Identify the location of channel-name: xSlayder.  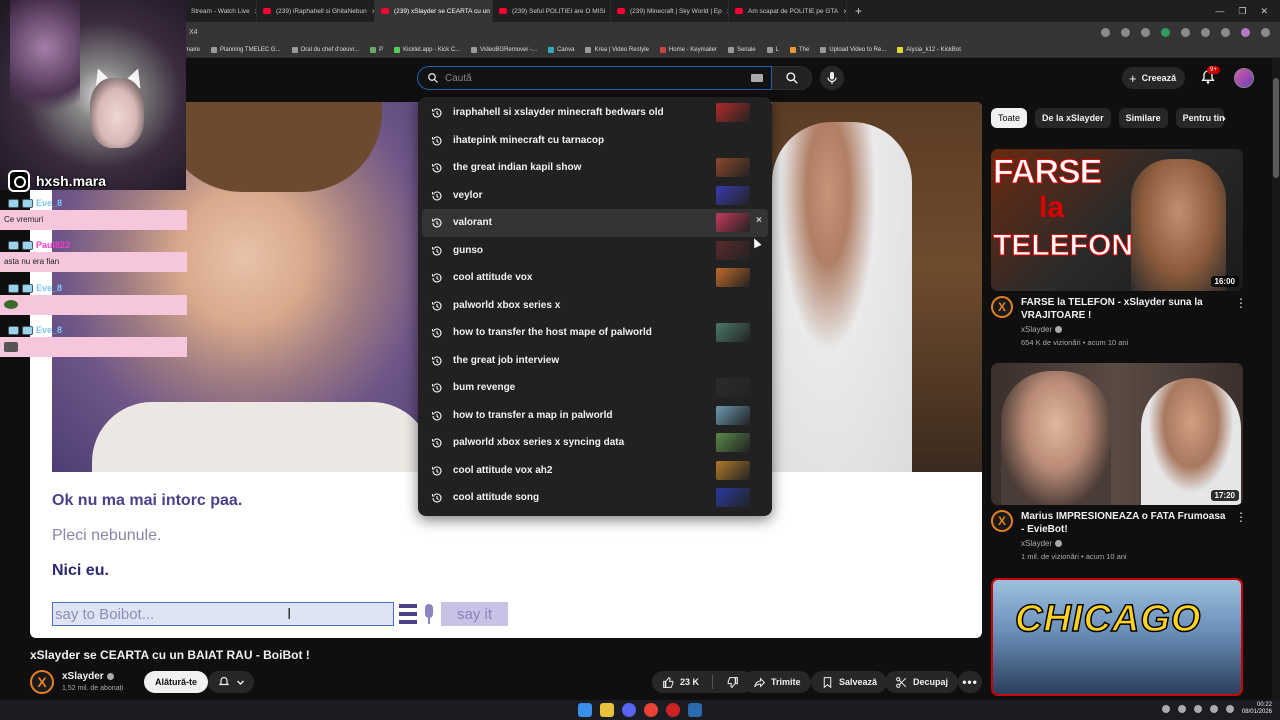
(88, 676).